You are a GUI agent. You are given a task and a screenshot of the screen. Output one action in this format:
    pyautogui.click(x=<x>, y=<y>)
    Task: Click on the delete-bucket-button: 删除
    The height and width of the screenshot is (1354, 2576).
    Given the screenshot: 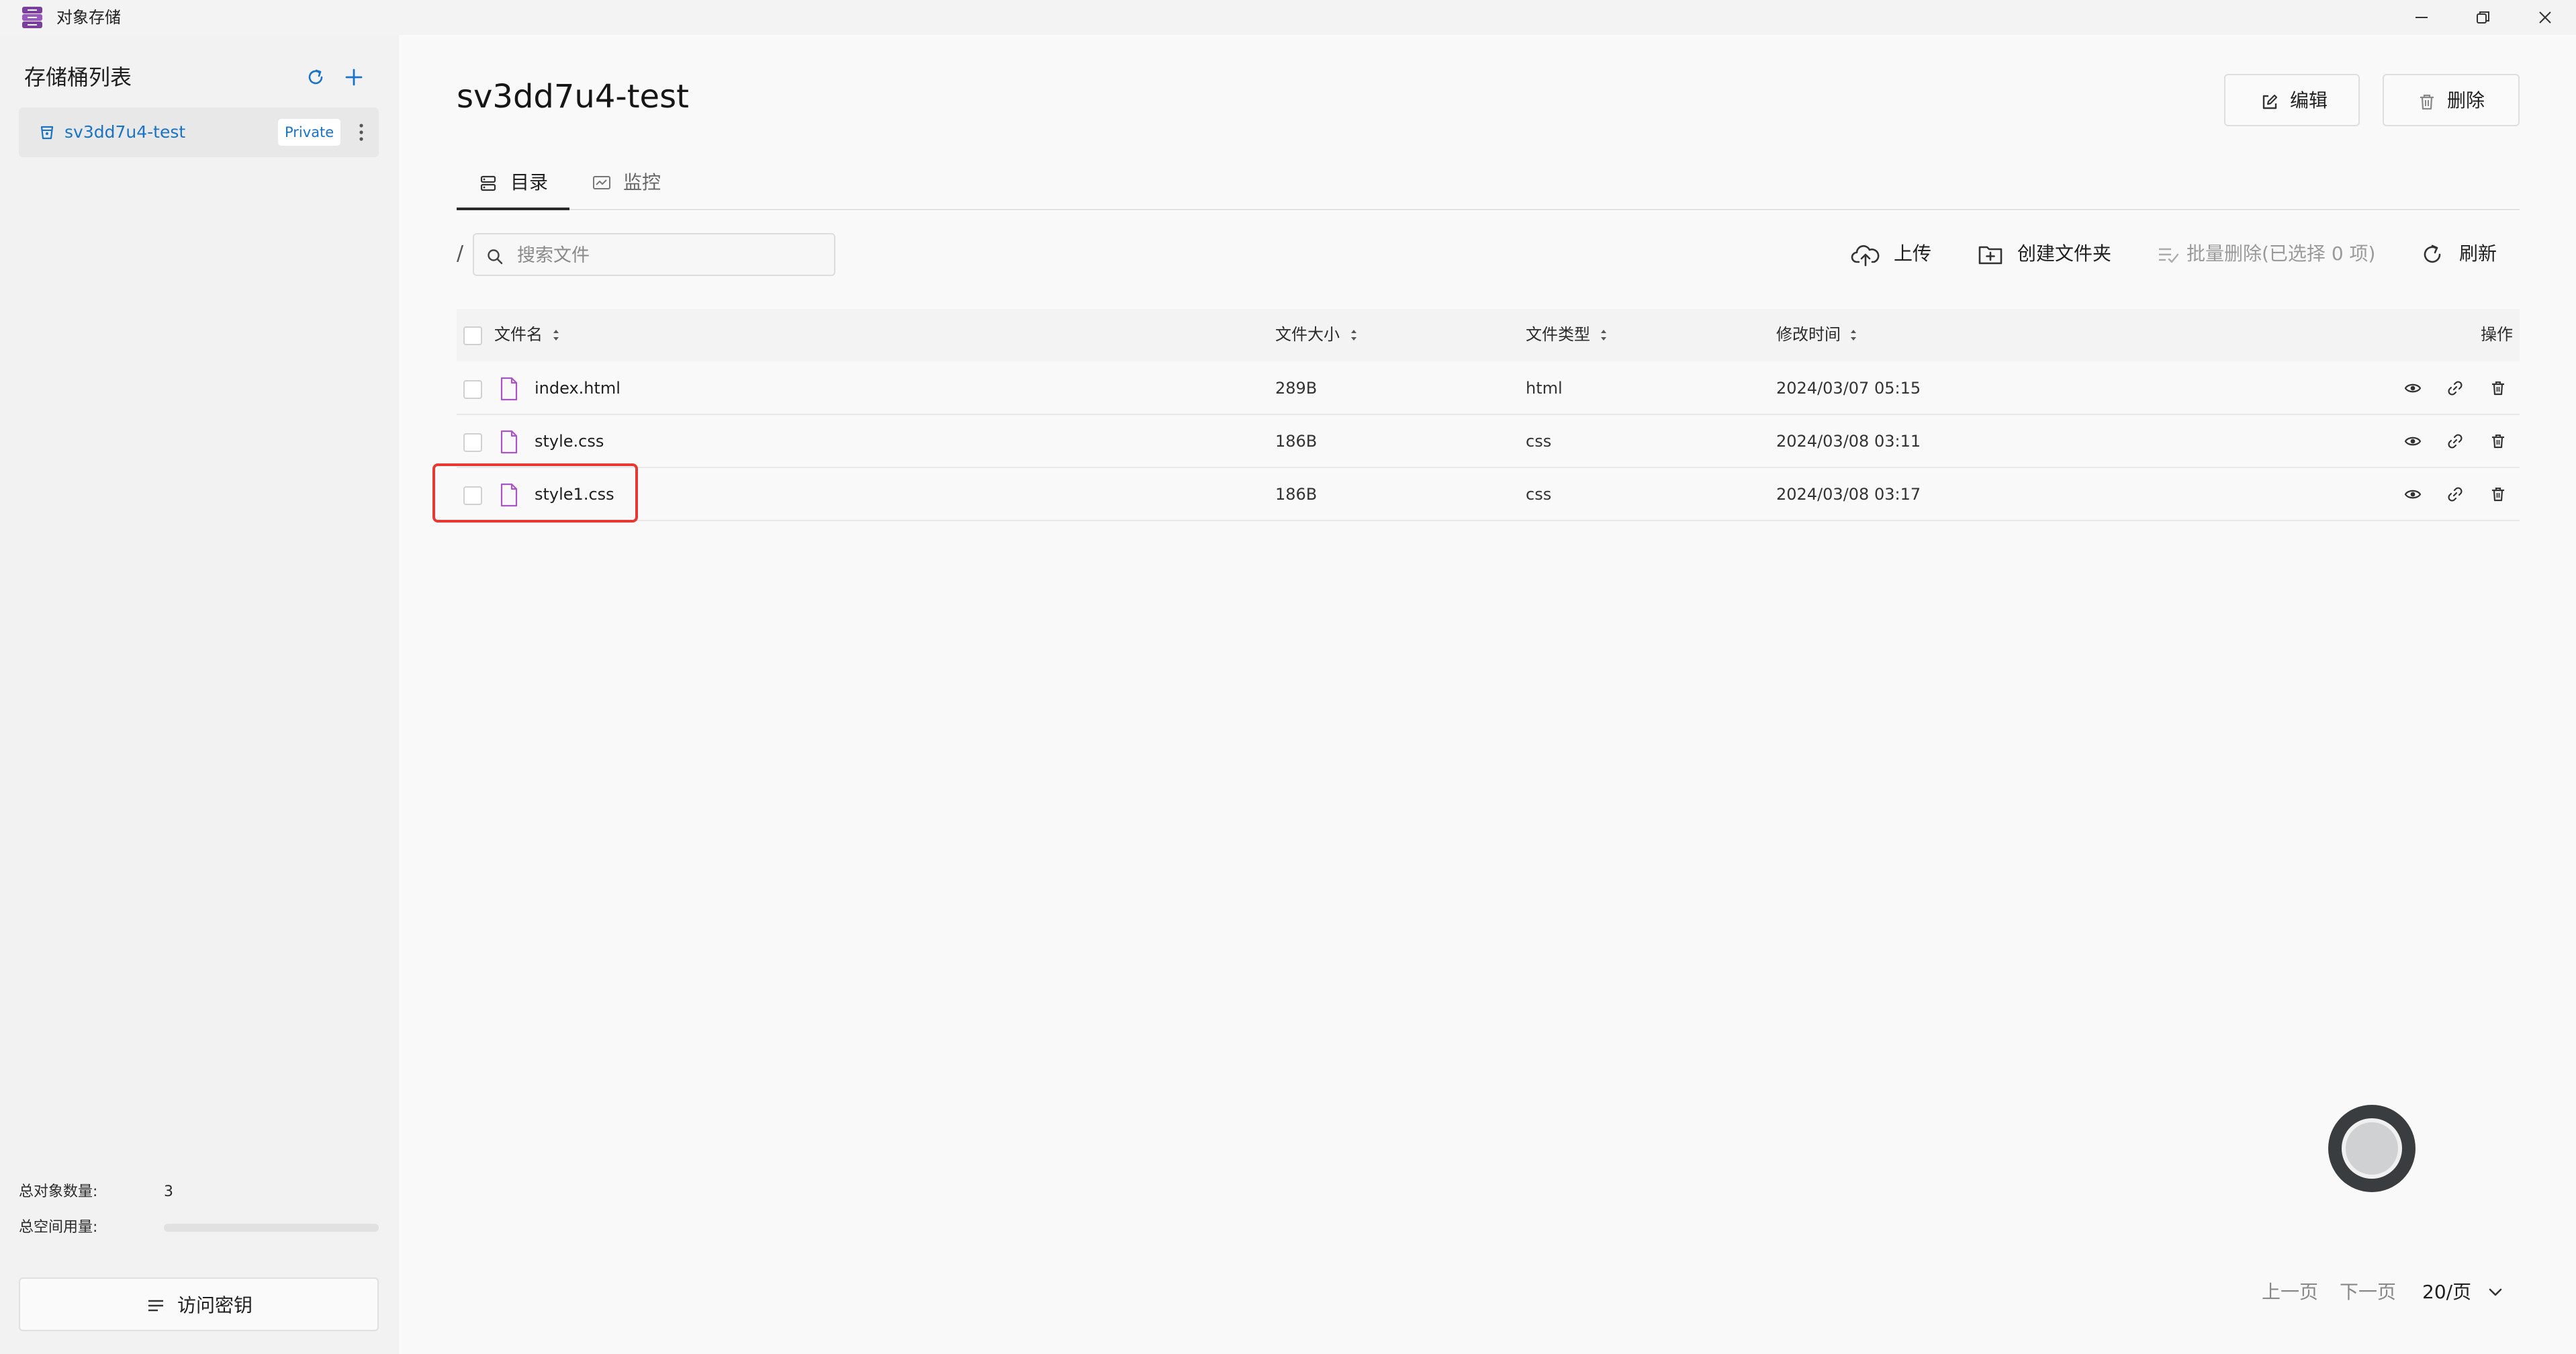 What is the action you would take?
    pyautogui.click(x=2451, y=100)
    